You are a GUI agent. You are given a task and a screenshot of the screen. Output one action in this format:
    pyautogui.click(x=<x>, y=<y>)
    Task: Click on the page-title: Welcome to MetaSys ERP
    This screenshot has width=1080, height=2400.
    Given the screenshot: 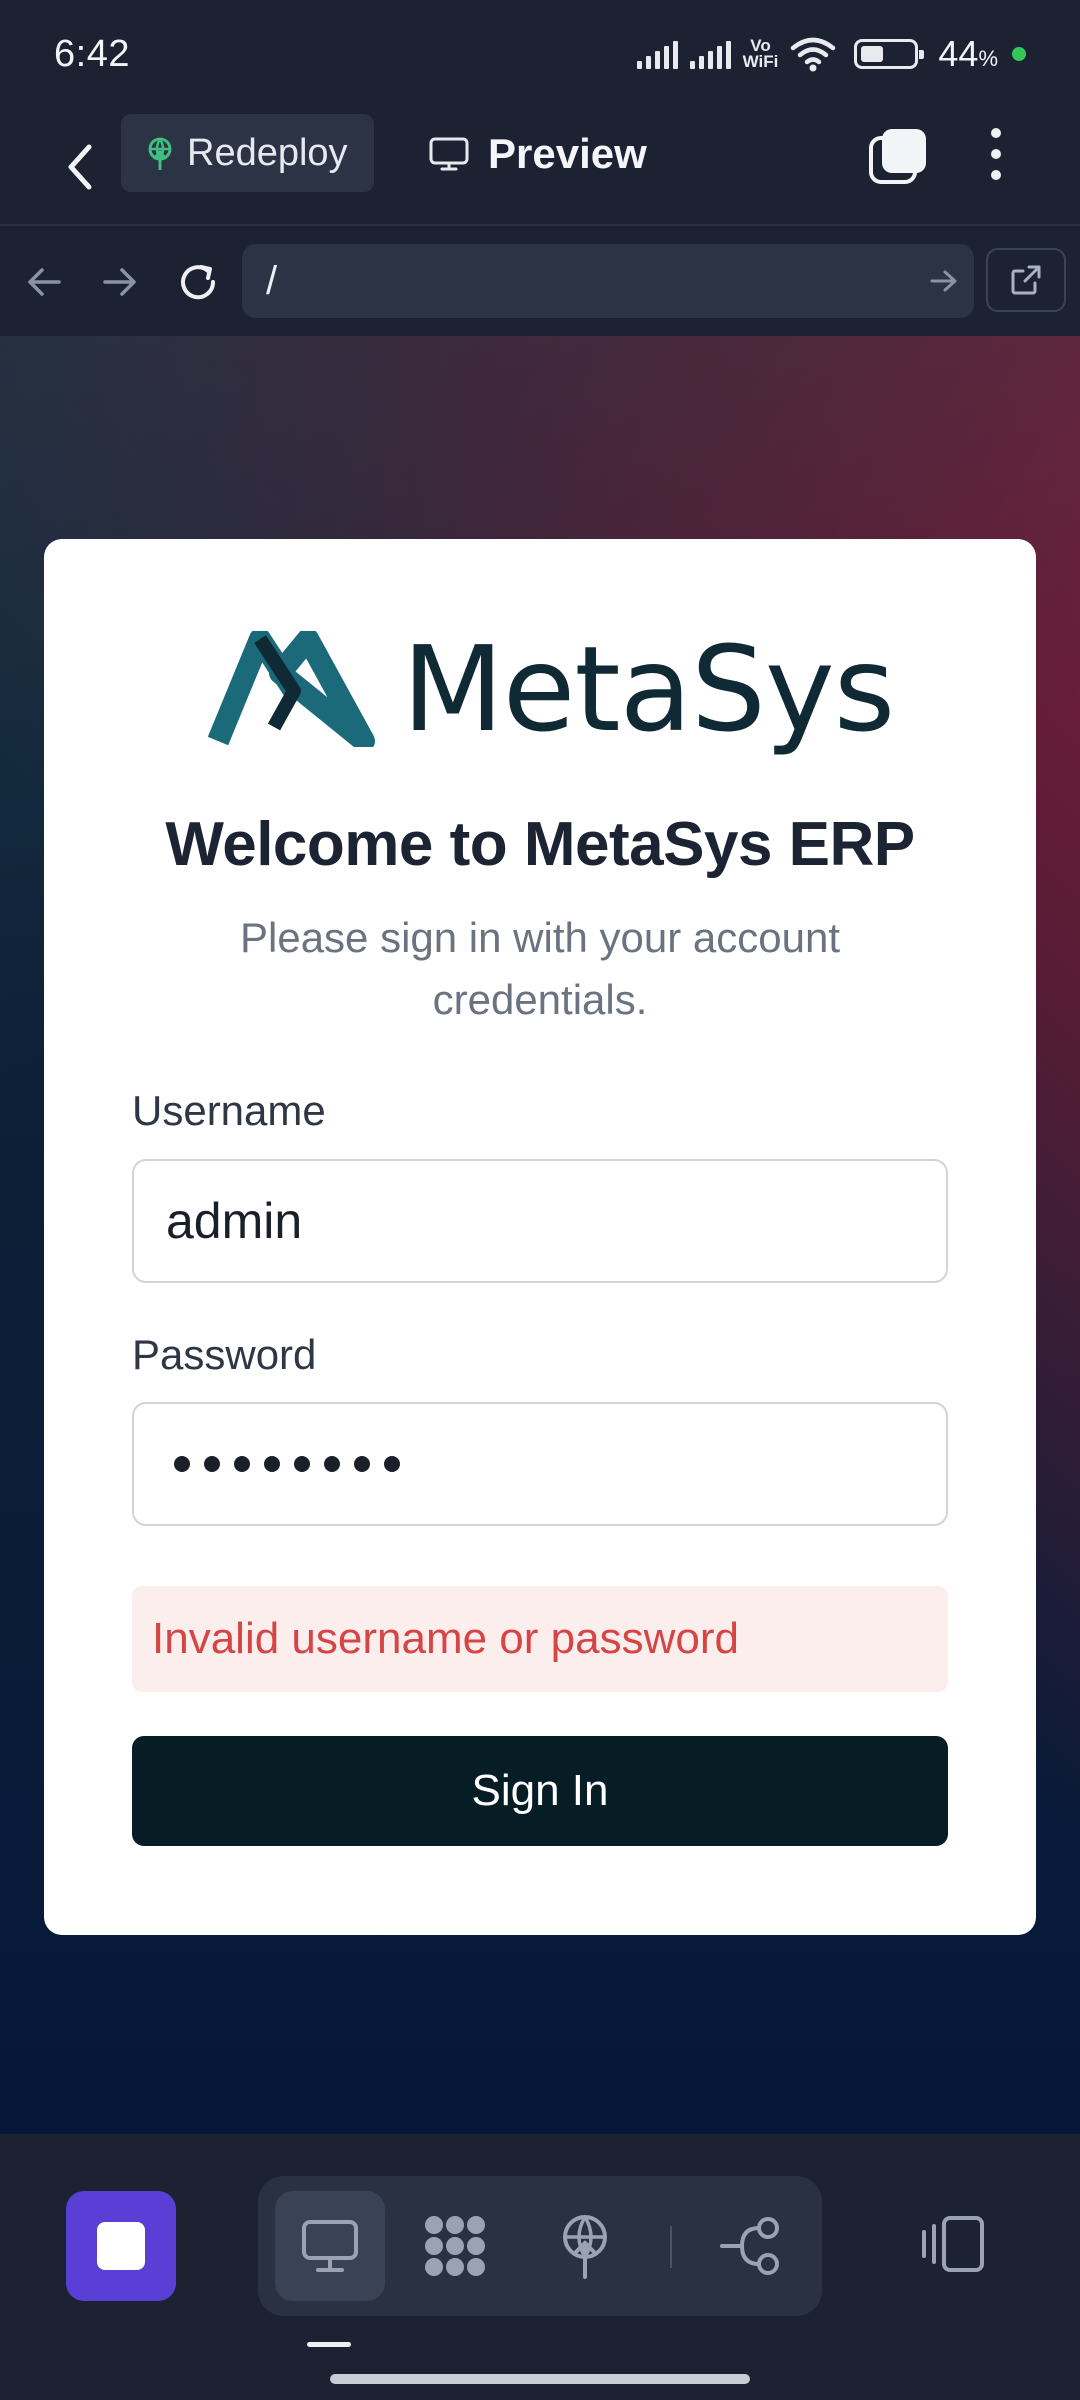 What is the action you would take?
    pyautogui.click(x=540, y=844)
    